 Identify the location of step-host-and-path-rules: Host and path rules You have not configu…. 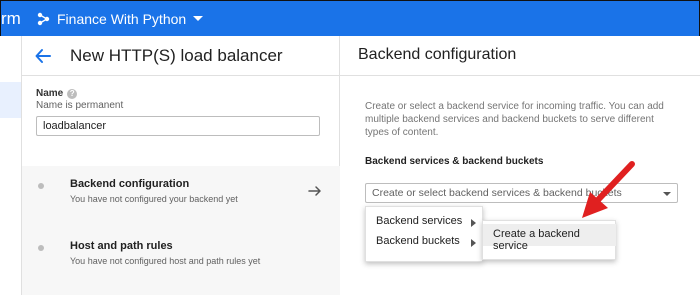
(181, 261).